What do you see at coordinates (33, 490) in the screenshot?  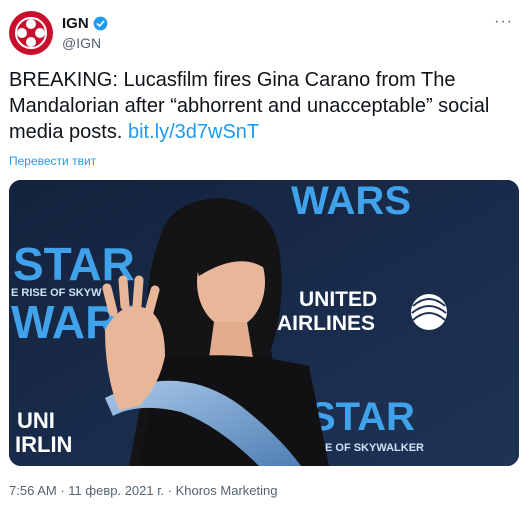 I see `tweet-time: 7:56 AM` at bounding box center [33, 490].